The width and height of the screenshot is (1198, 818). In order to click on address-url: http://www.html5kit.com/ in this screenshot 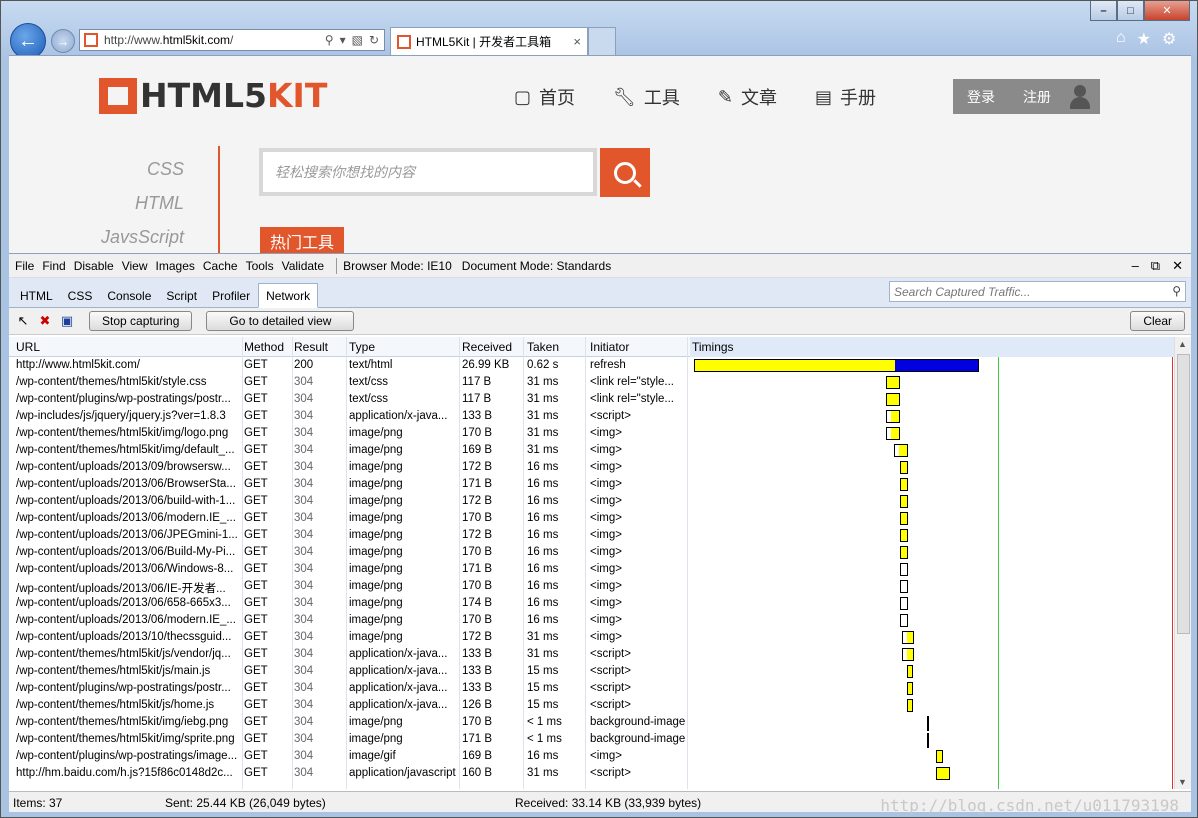, I will do `click(168, 40)`.